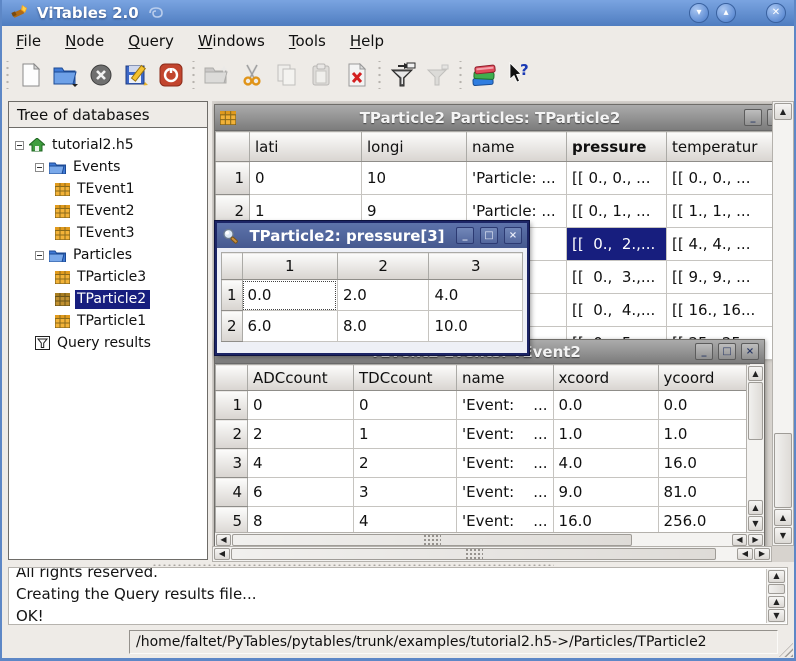 Image resolution: width=796 pixels, height=661 pixels. What do you see at coordinates (30, 75) in the screenshot?
I see `new-file-icon` at bounding box center [30, 75].